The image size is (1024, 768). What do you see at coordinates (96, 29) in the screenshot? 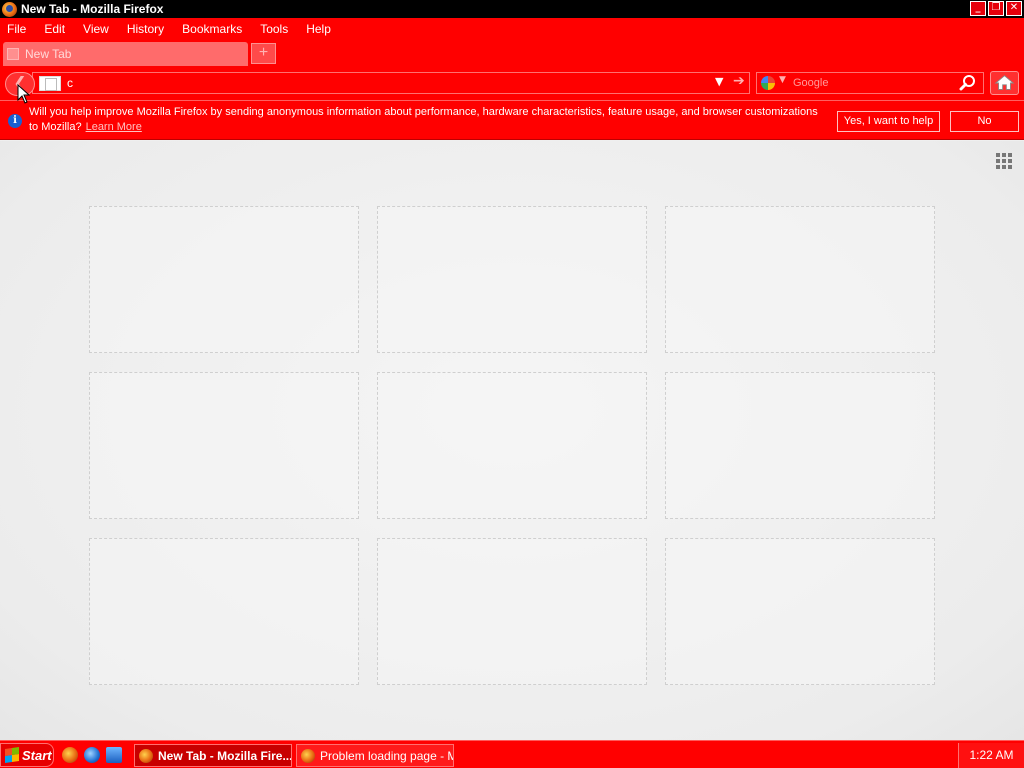
I see `menu-view: View` at bounding box center [96, 29].